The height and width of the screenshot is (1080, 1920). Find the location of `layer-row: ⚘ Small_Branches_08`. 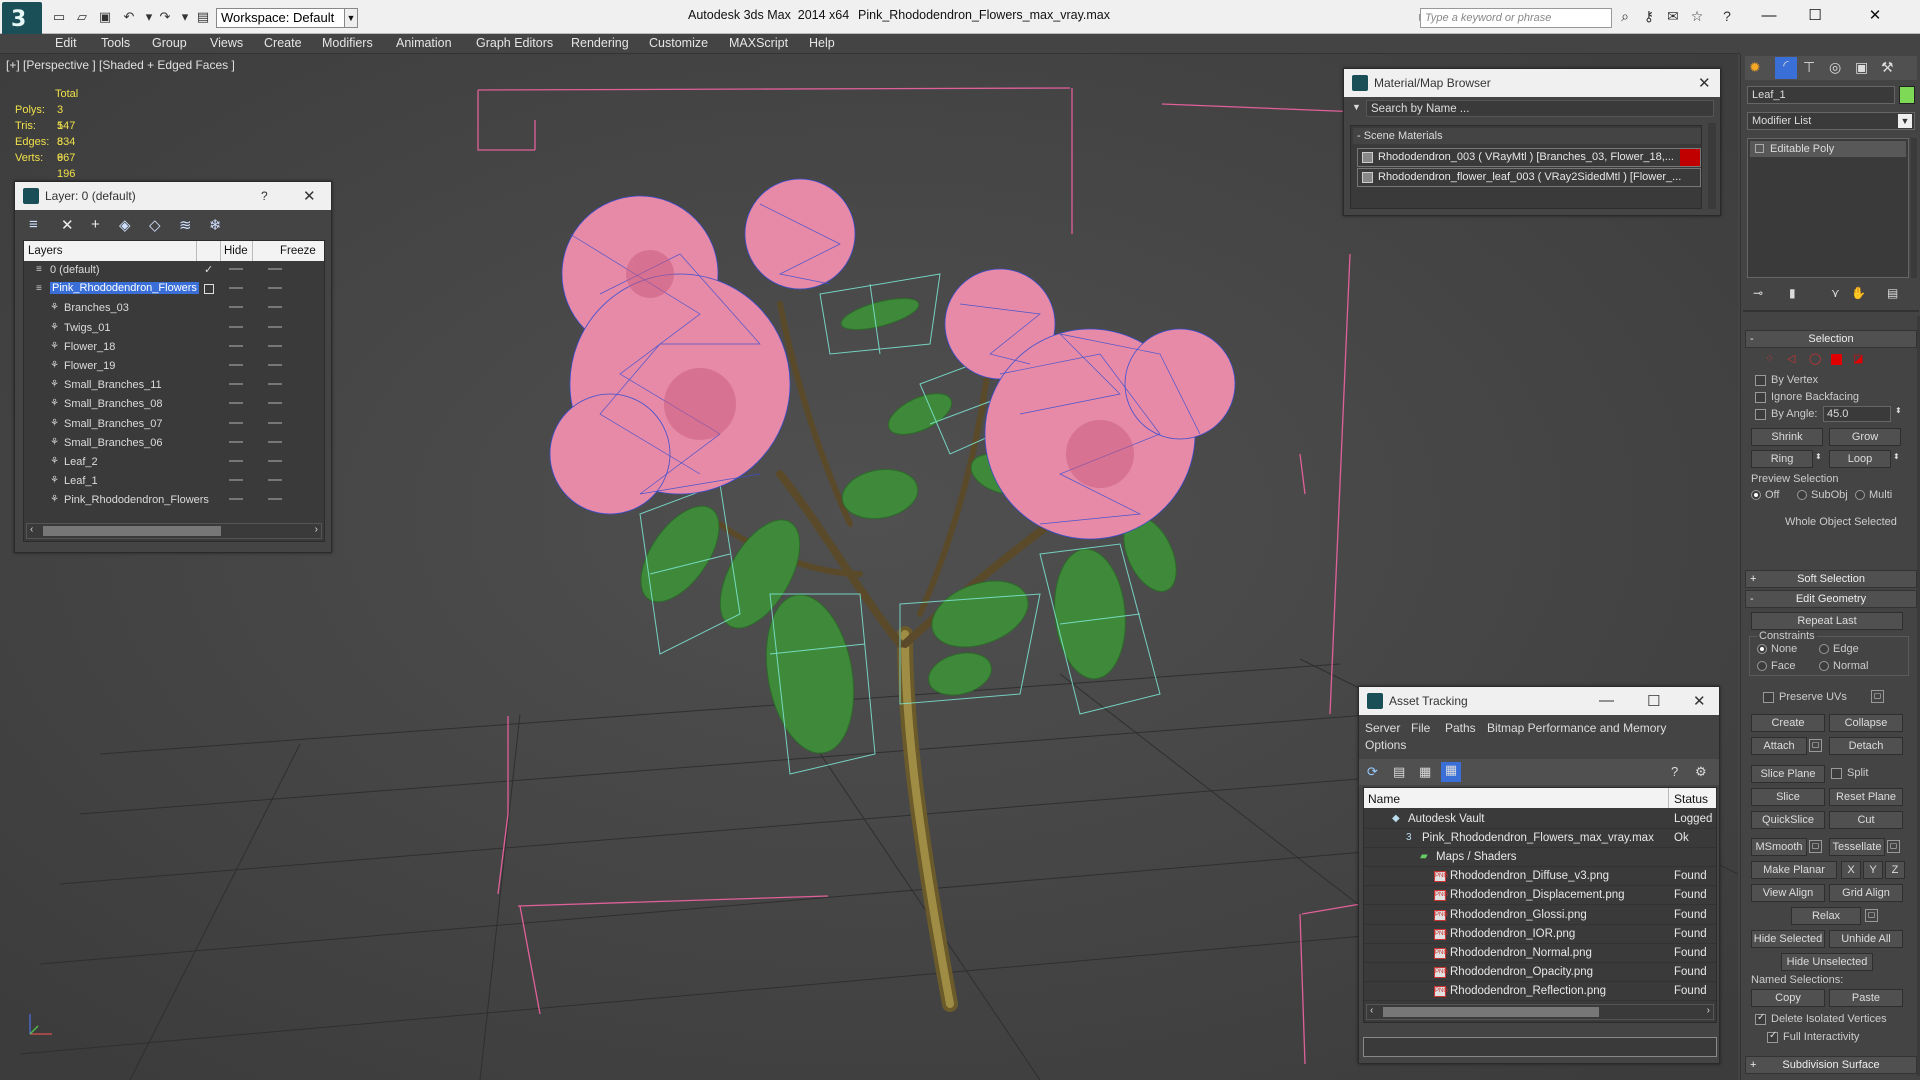

layer-row: ⚘ Small_Branches_08 is located at coordinates (174, 404).